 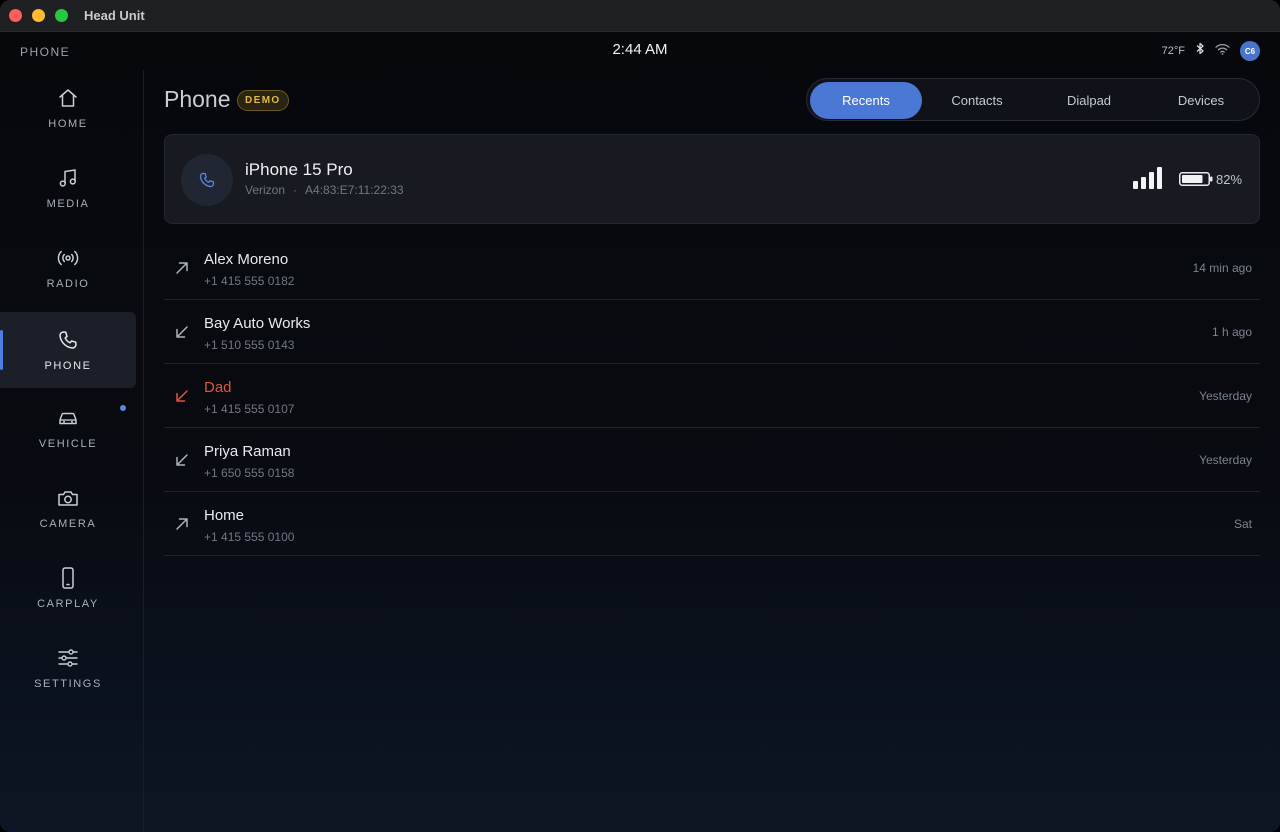 What do you see at coordinates (68, 498) in the screenshot?
I see `camera-icon` at bounding box center [68, 498].